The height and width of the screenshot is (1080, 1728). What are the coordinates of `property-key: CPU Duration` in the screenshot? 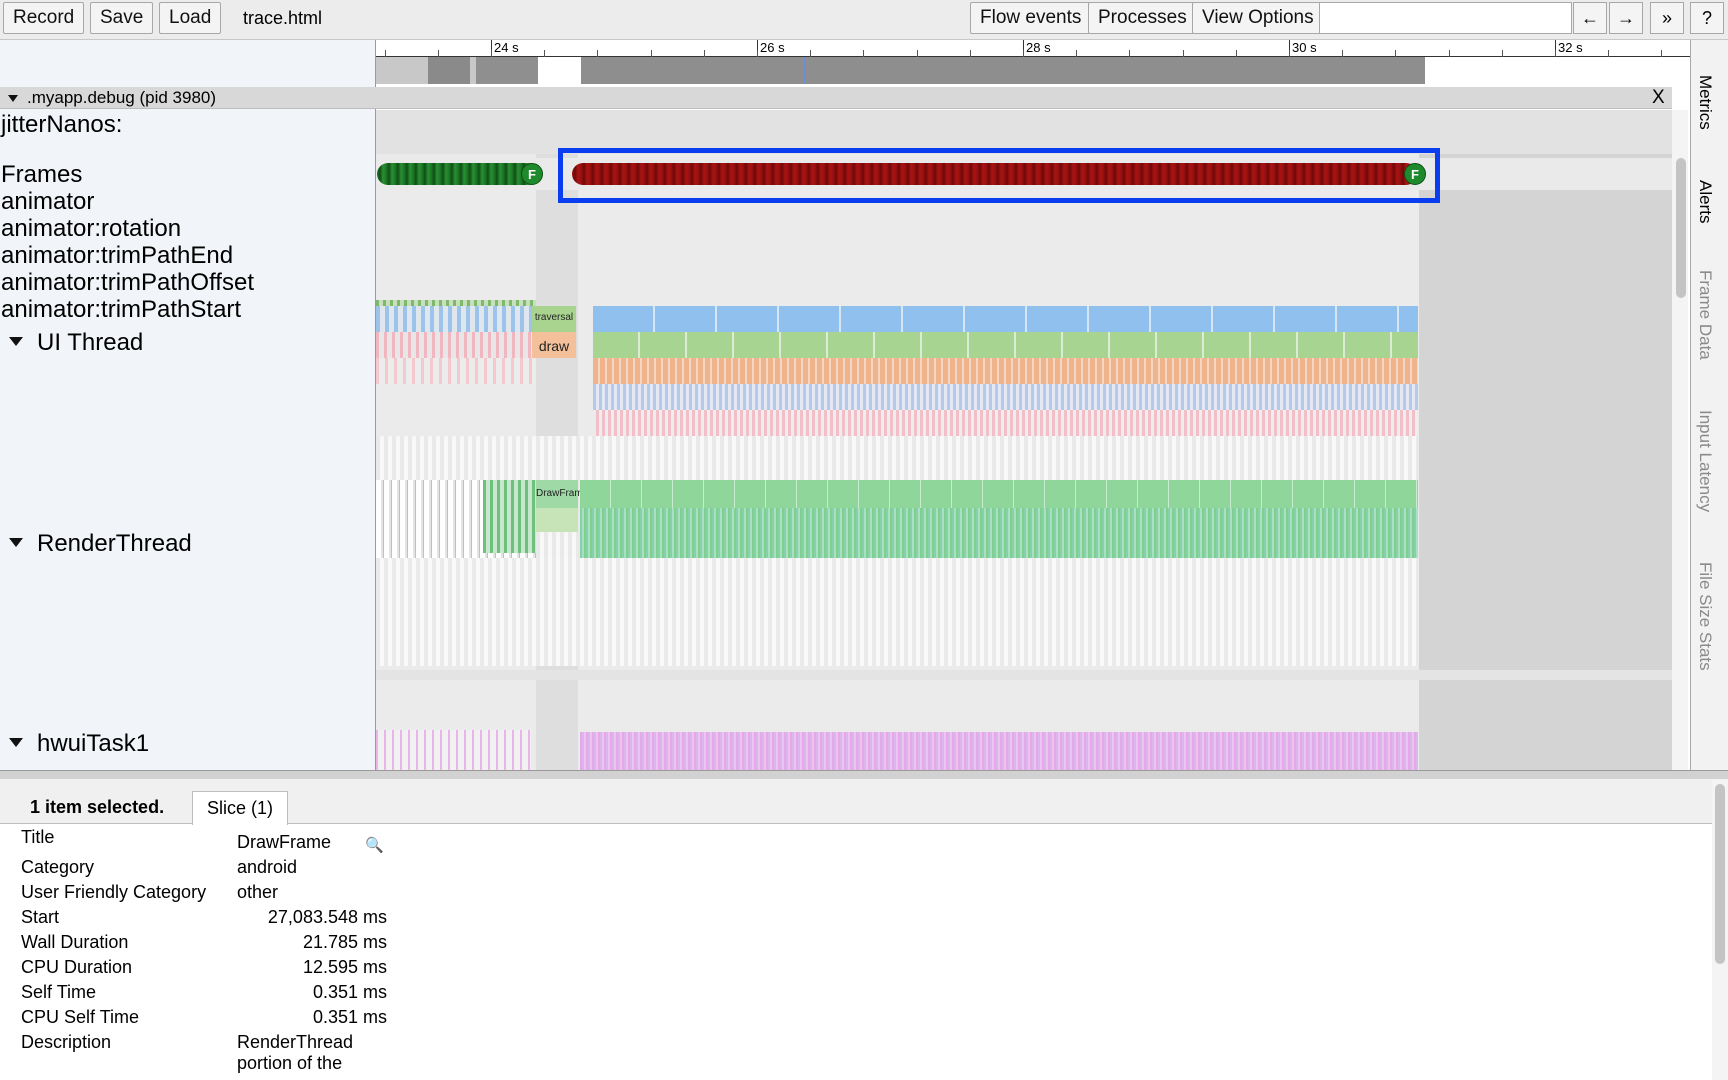 It's located at (77, 967).